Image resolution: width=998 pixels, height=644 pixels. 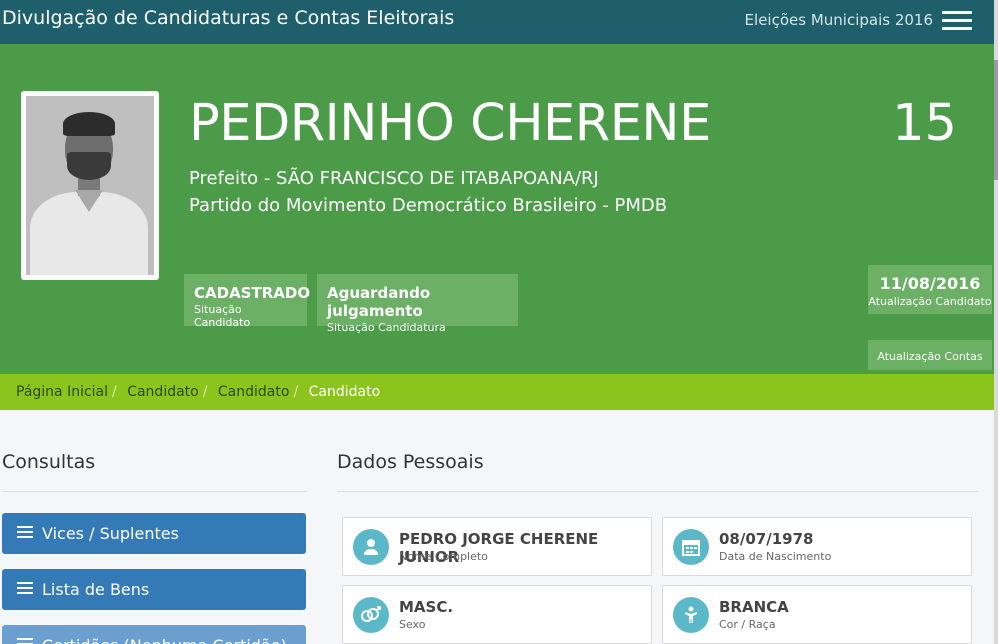 What do you see at coordinates (254, 392) in the screenshot?
I see `breadcrumb-candidate-2: Candidato` at bounding box center [254, 392].